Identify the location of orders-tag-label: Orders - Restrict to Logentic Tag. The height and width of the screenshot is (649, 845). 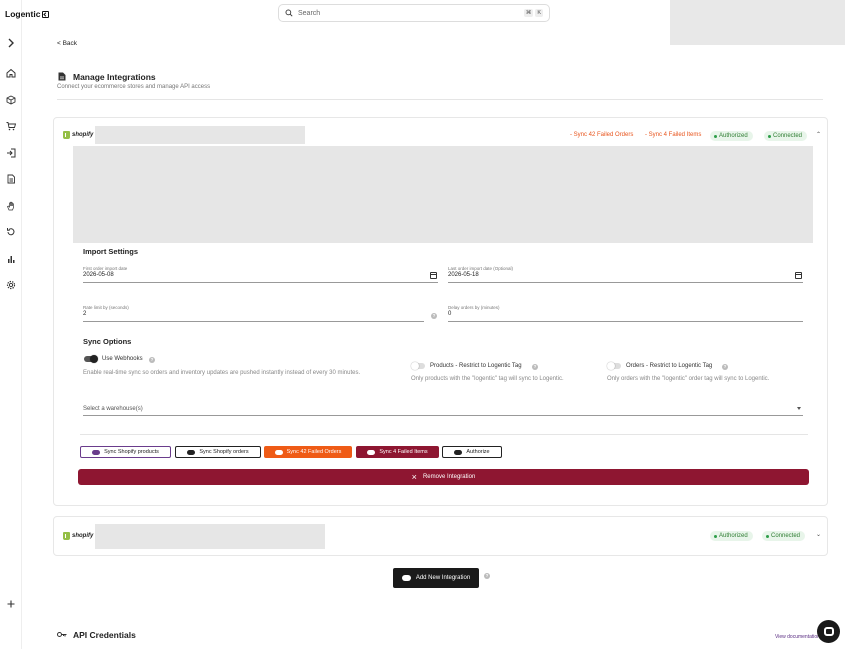
(669, 366).